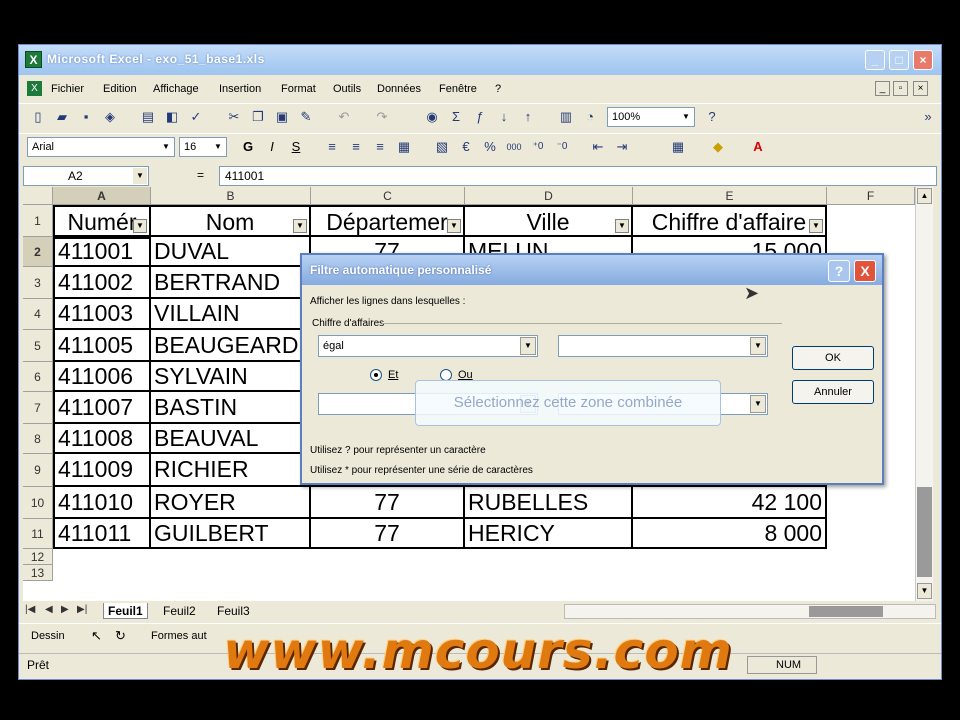  I want to click on undo-icon: ↶, so click(344, 117).